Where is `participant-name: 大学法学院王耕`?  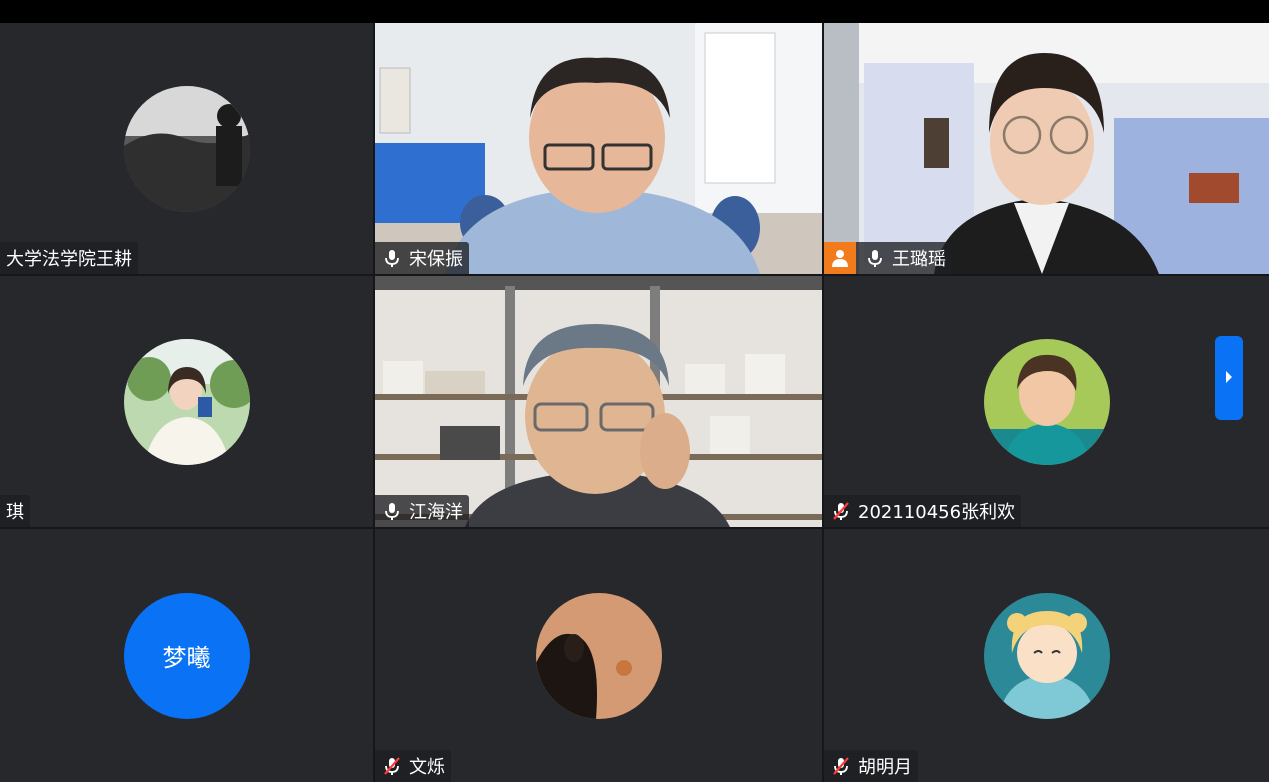
participant-name: 大学法学院王耕 is located at coordinates (69, 259).